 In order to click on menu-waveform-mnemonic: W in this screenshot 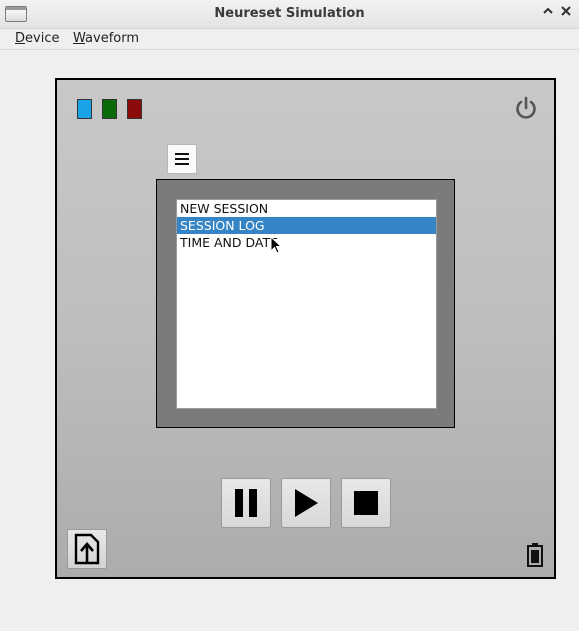, I will do `click(79, 38)`.